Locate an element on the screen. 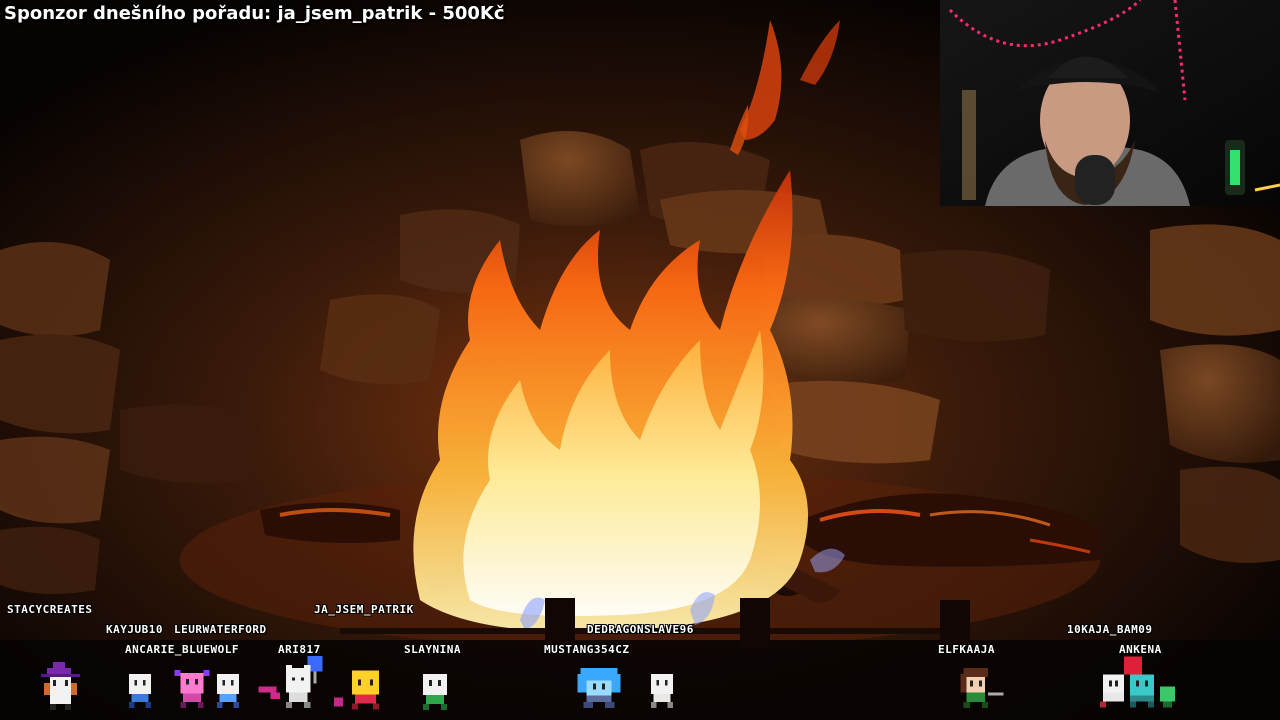  chatter-name: MUSTANG354CZ is located at coordinates (587, 649).